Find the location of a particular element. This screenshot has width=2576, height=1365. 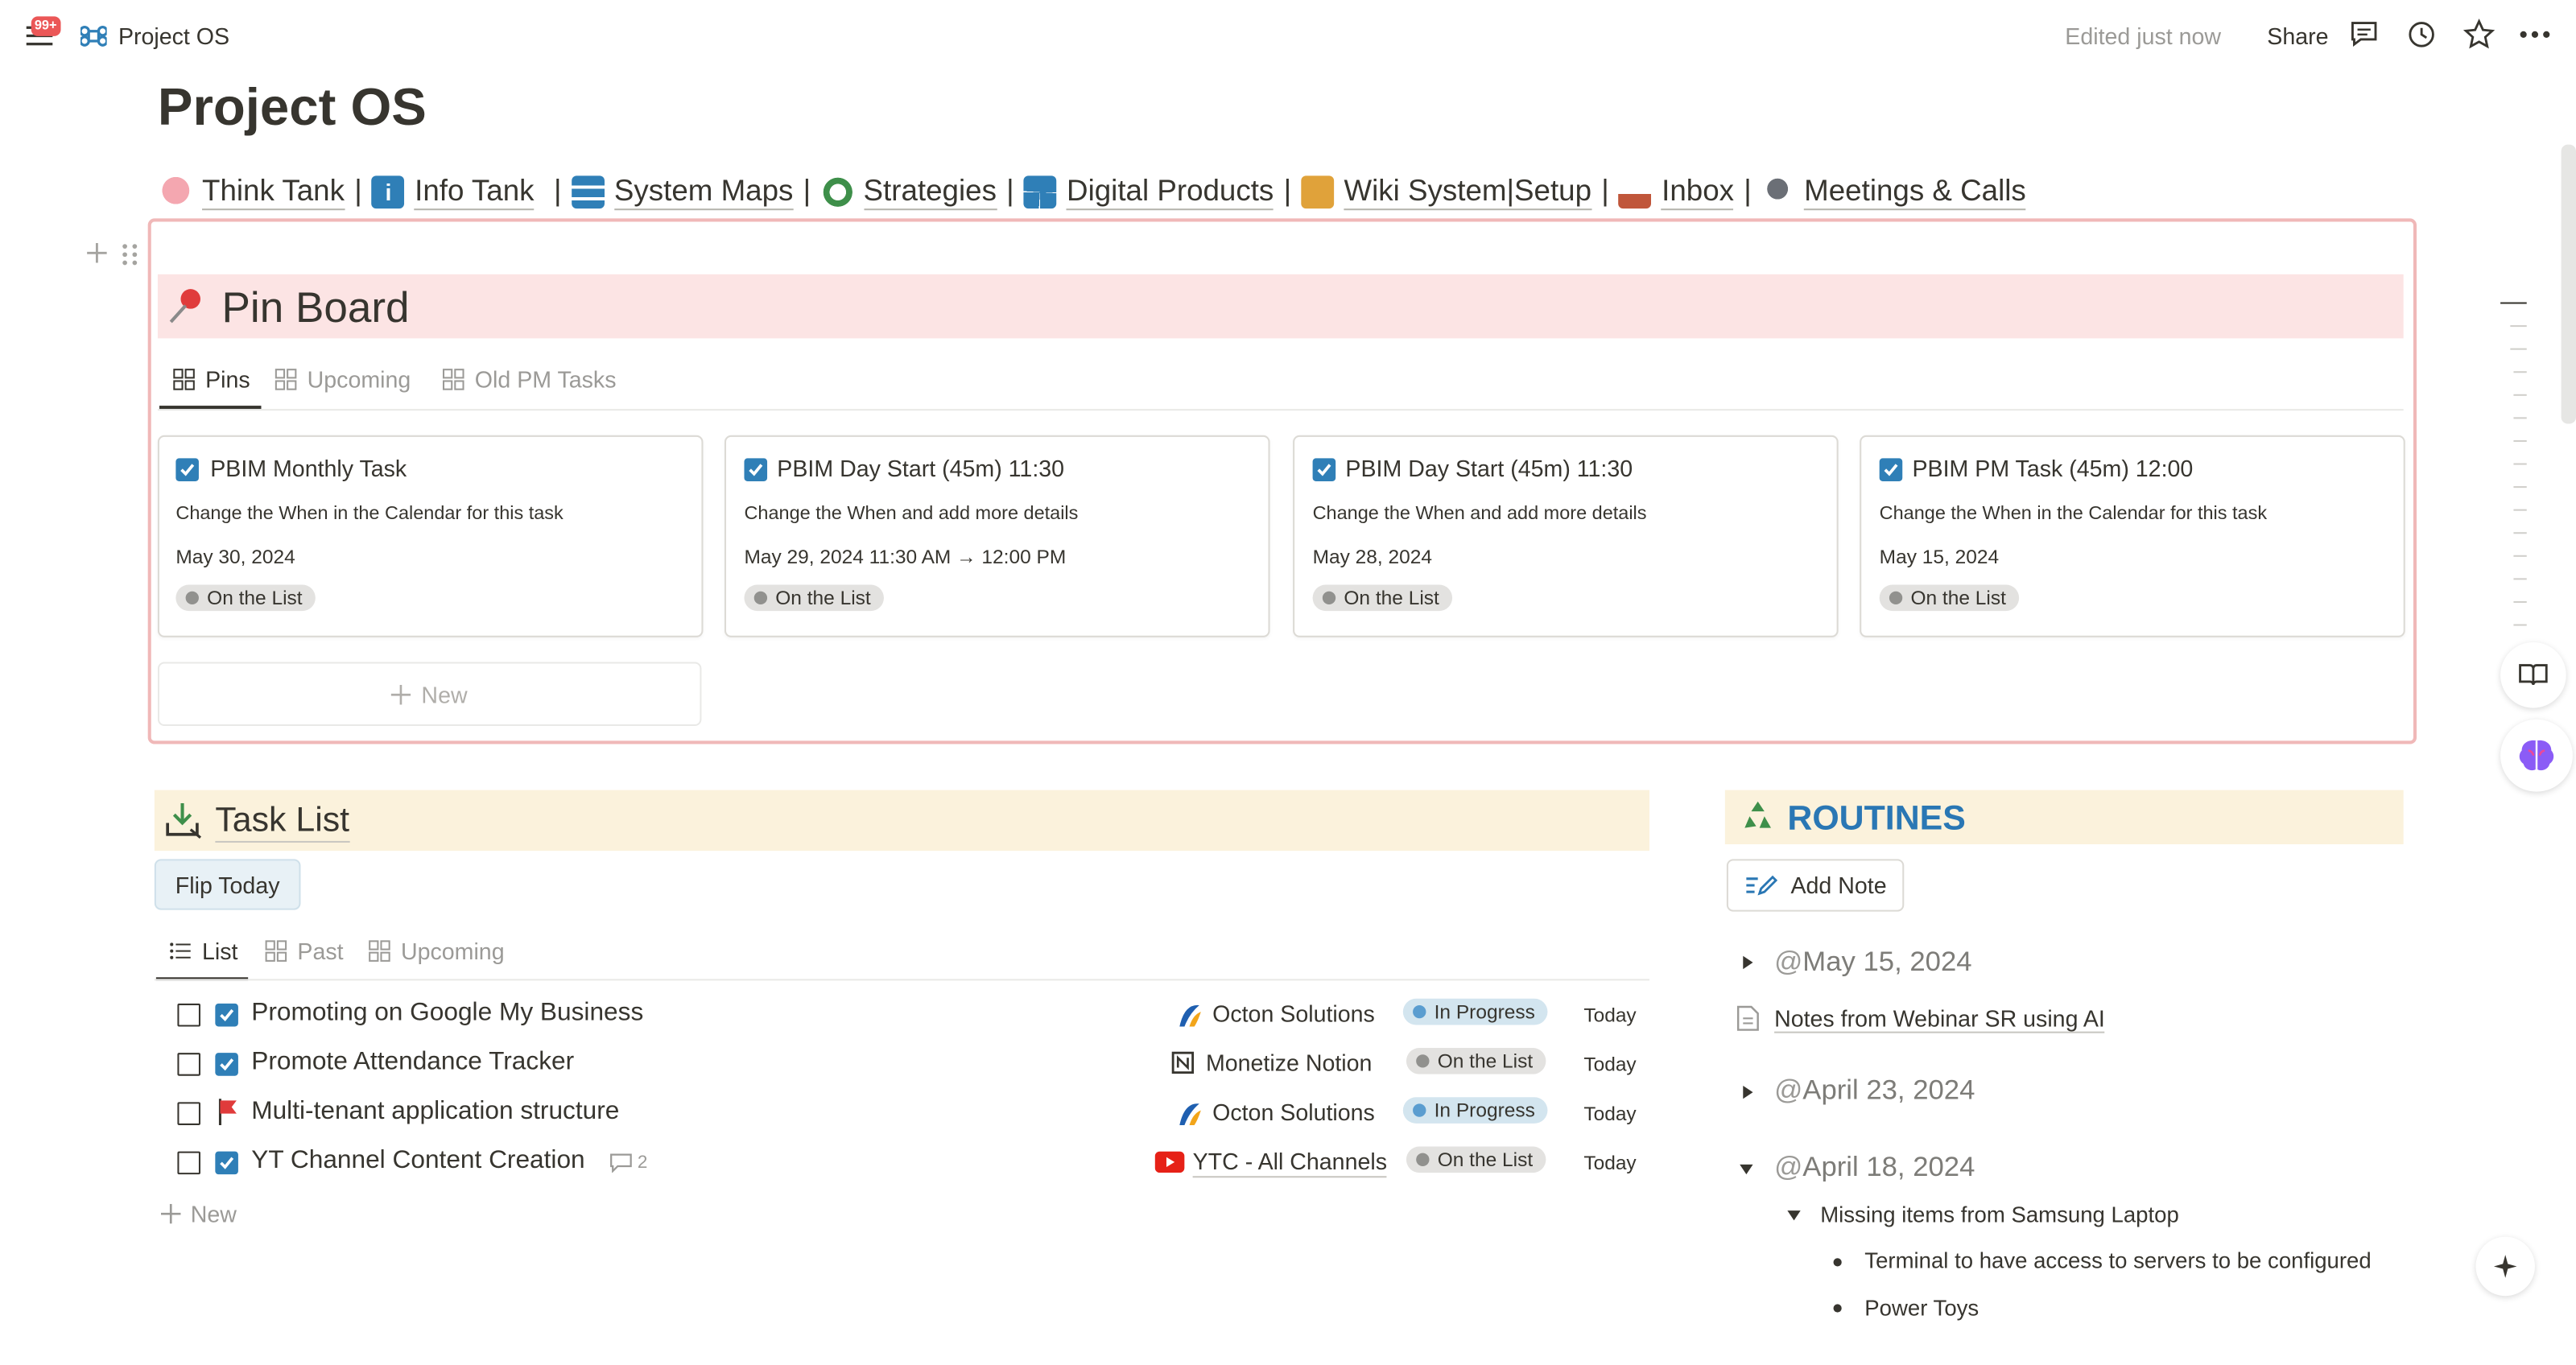

nav-link-info-tank: Info Tank is located at coordinates (475, 192).